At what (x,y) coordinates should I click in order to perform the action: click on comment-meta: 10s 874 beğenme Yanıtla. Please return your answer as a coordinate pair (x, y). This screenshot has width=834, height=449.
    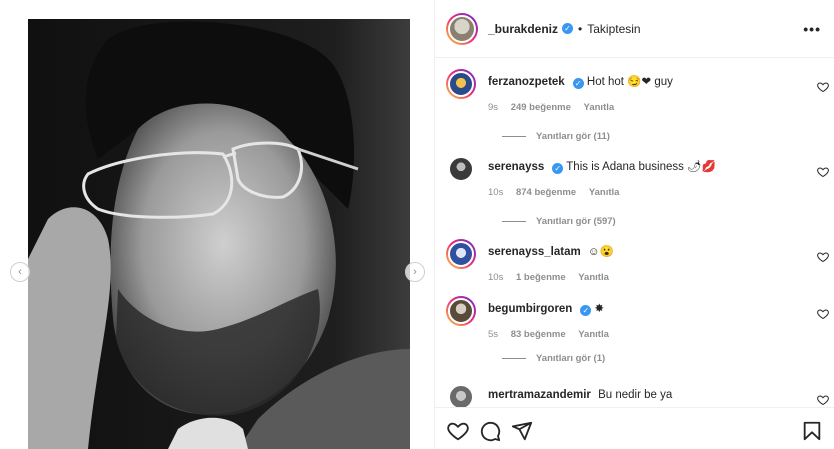
    Looking at the image, I should click on (558, 192).